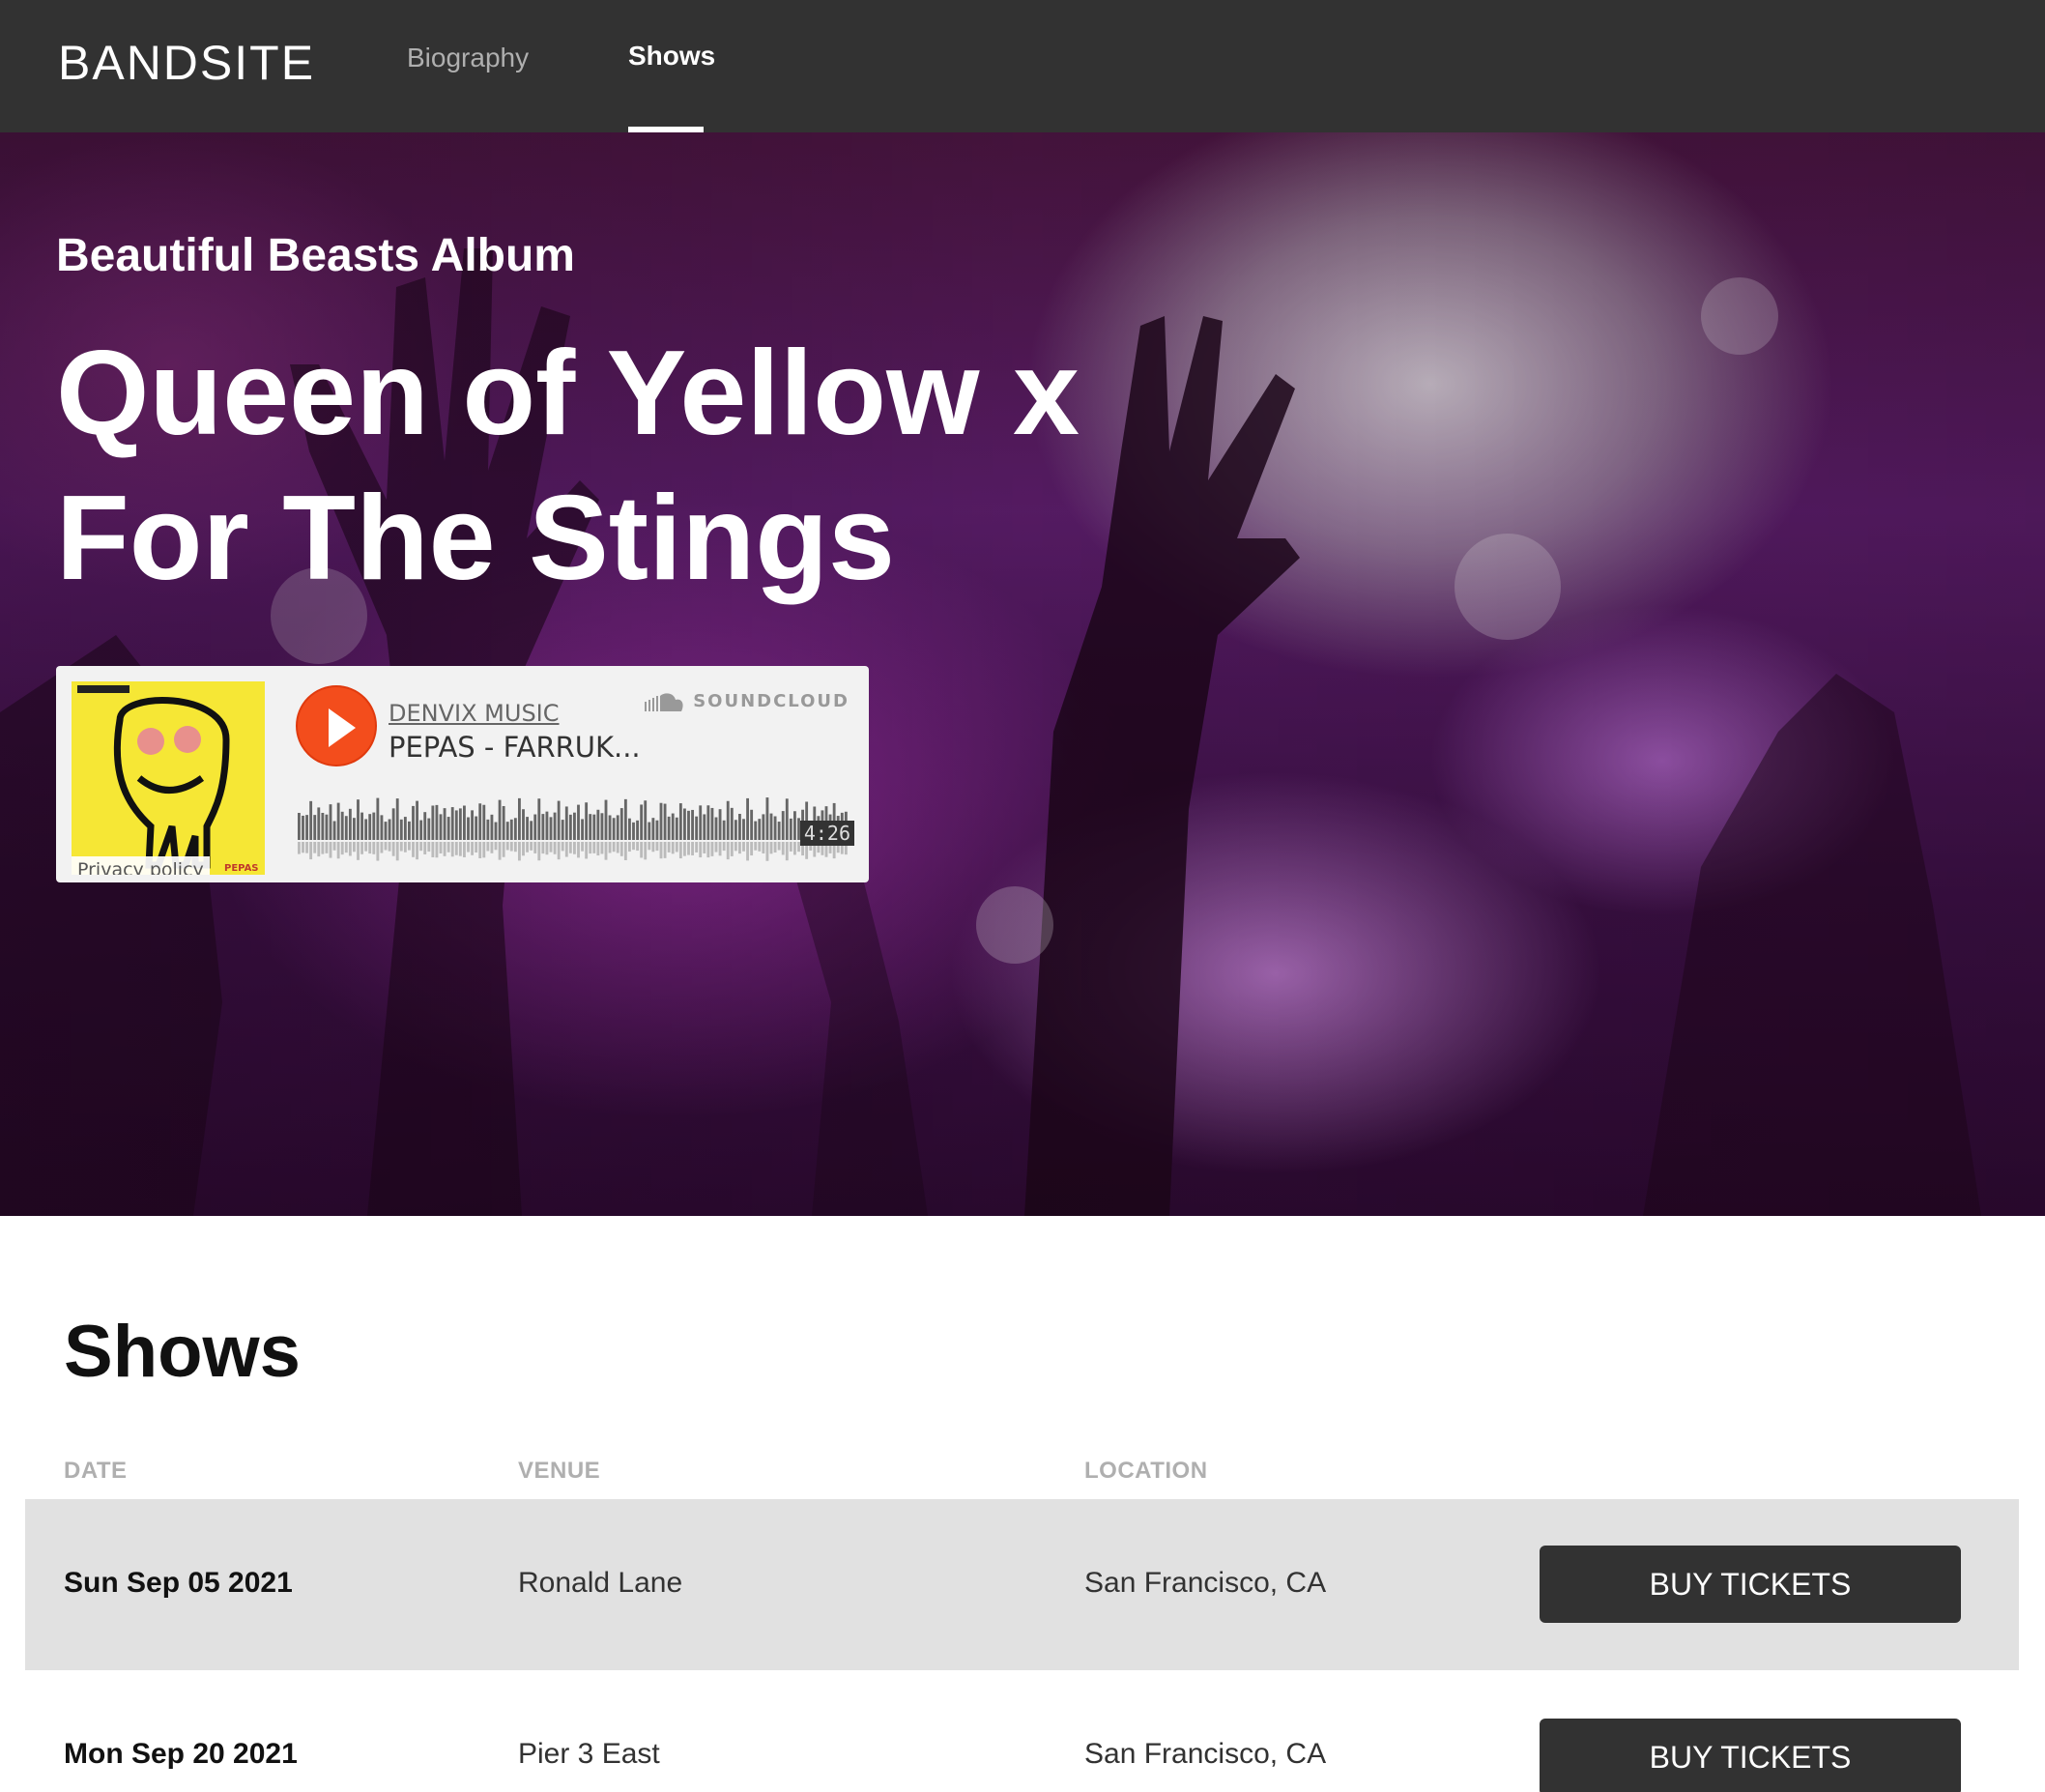  Describe the element at coordinates (747, 701) in the screenshot. I see `soundcloud-brand: SOUNDCLOUD` at that location.